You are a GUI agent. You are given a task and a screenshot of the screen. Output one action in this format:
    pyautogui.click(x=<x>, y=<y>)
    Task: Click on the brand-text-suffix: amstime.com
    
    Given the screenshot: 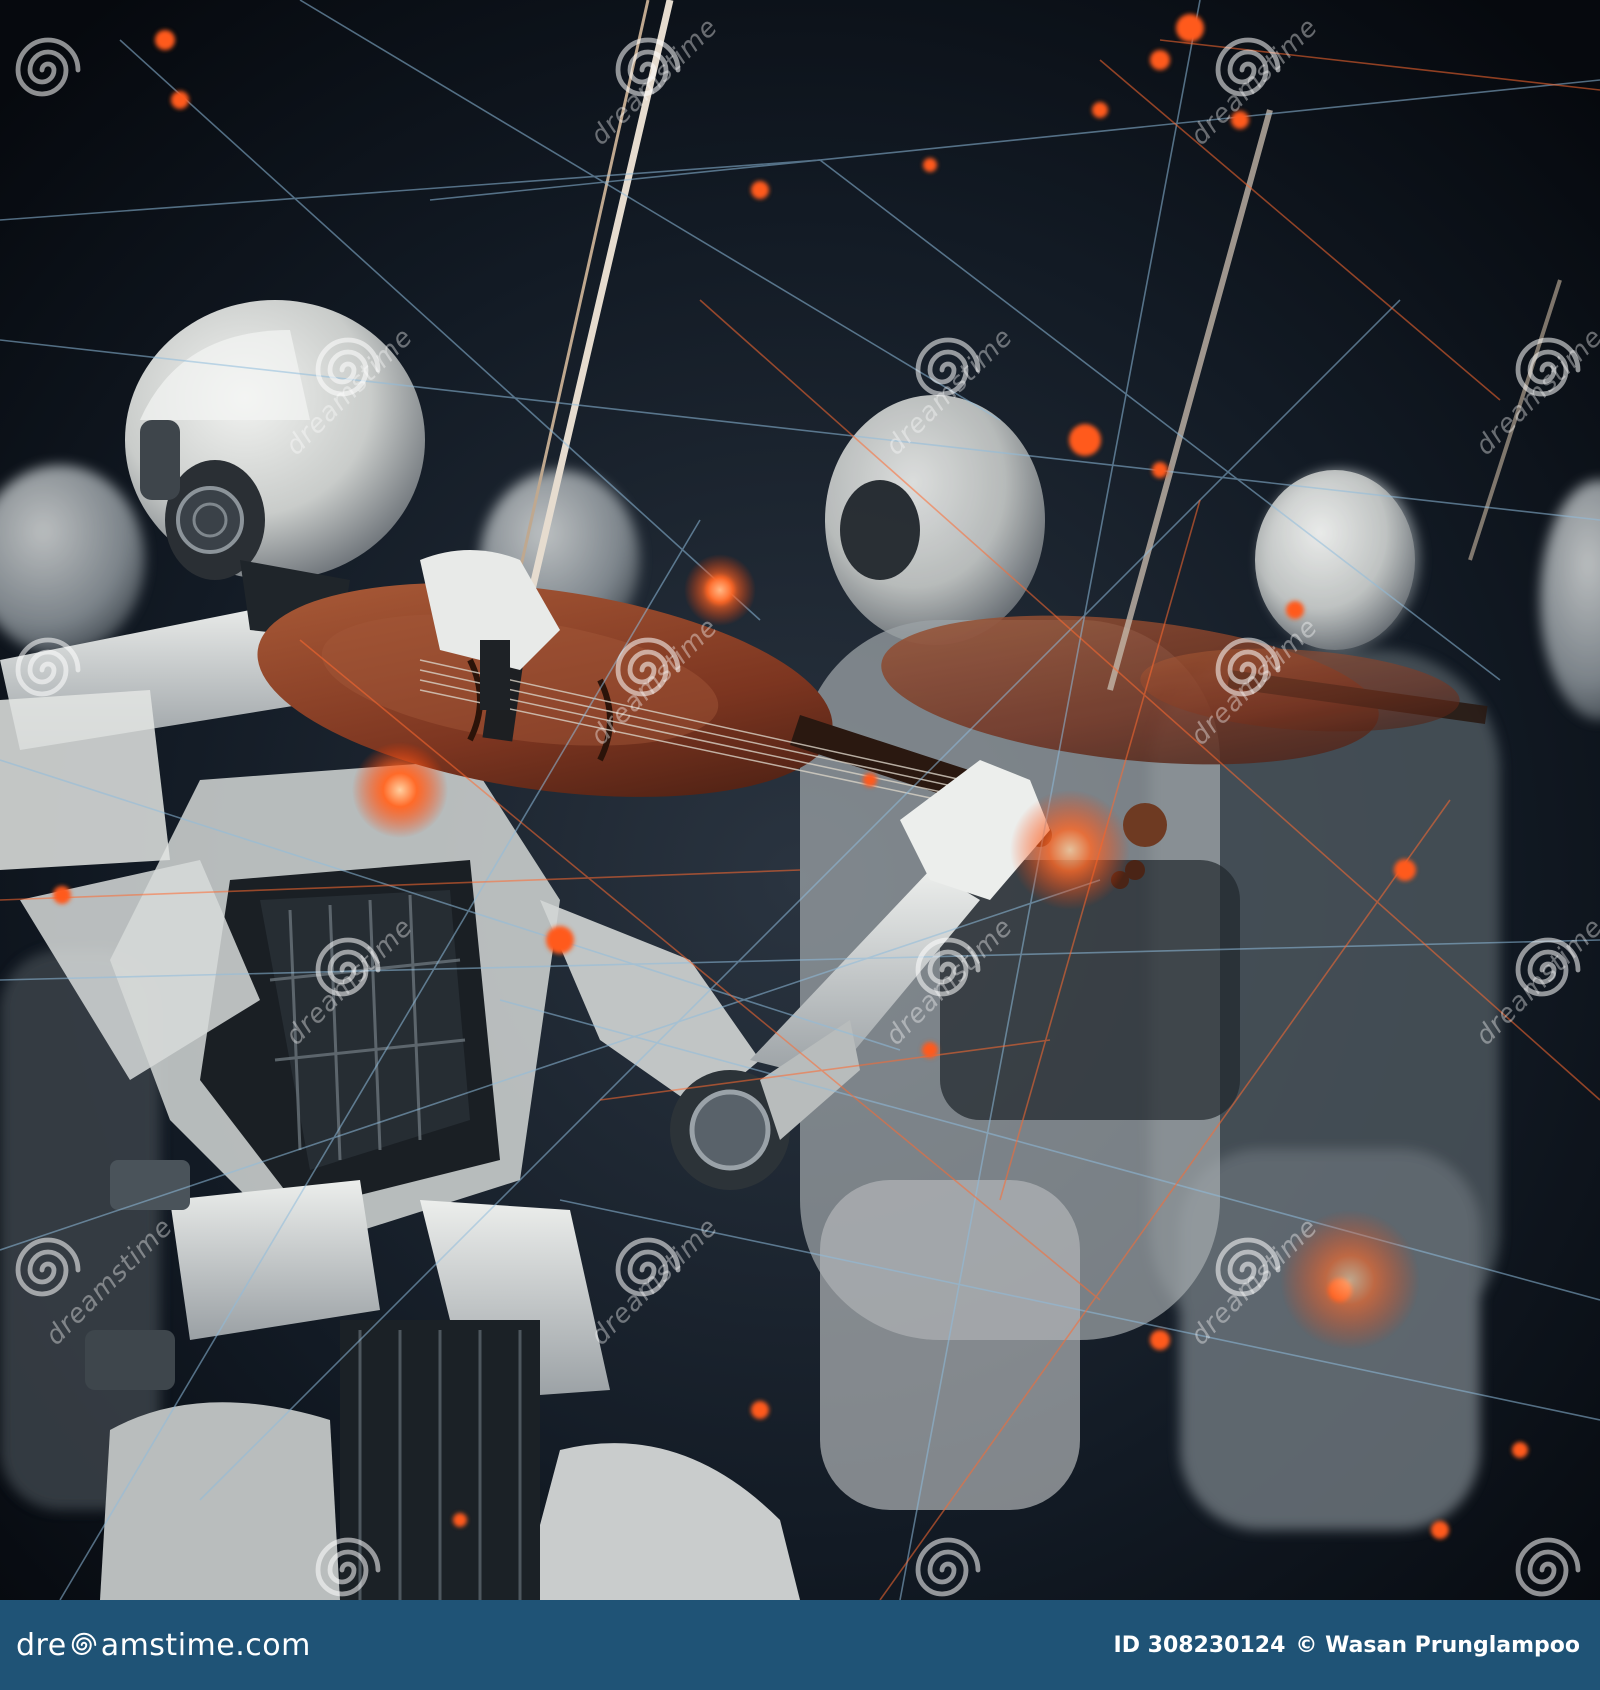 What is the action you would take?
    pyautogui.click(x=205, y=1645)
    